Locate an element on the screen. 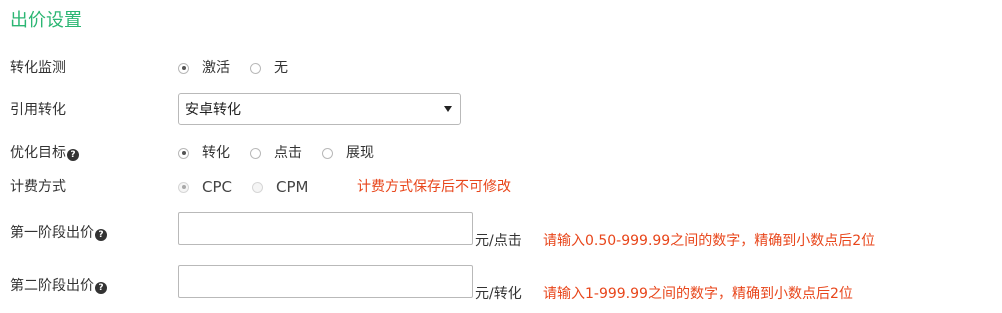 The height and width of the screenshot is (313, 1002). stage2-bid-input is located at coordinates (325, 281).